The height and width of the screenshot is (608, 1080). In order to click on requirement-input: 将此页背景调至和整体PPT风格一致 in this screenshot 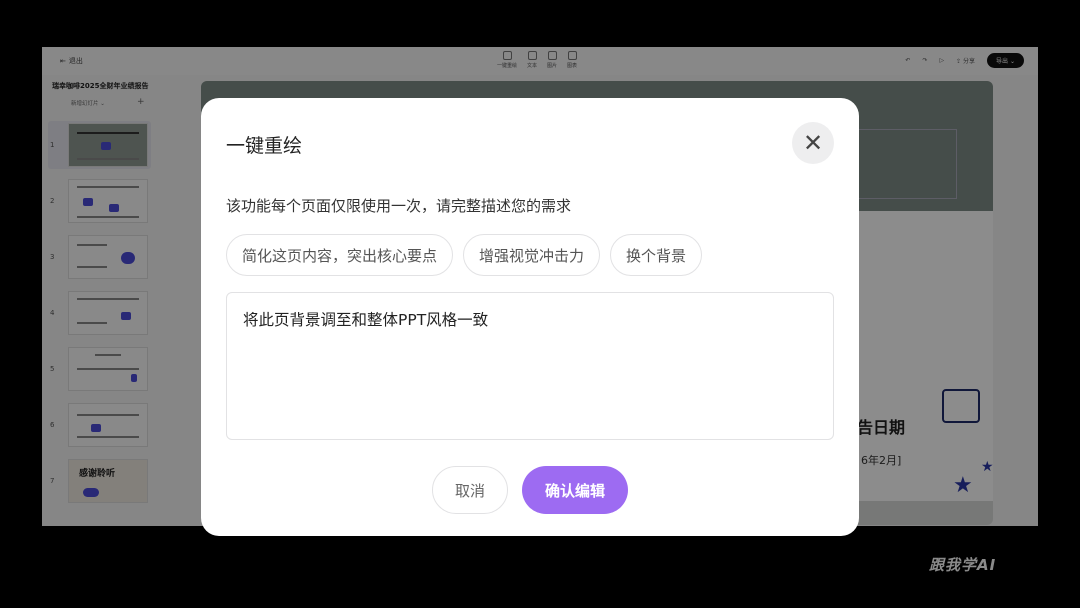, I will do `click(530, 366)`.